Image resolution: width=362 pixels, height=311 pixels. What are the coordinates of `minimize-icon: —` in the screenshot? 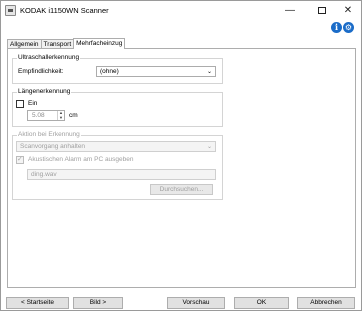 It's located at (290, 10).